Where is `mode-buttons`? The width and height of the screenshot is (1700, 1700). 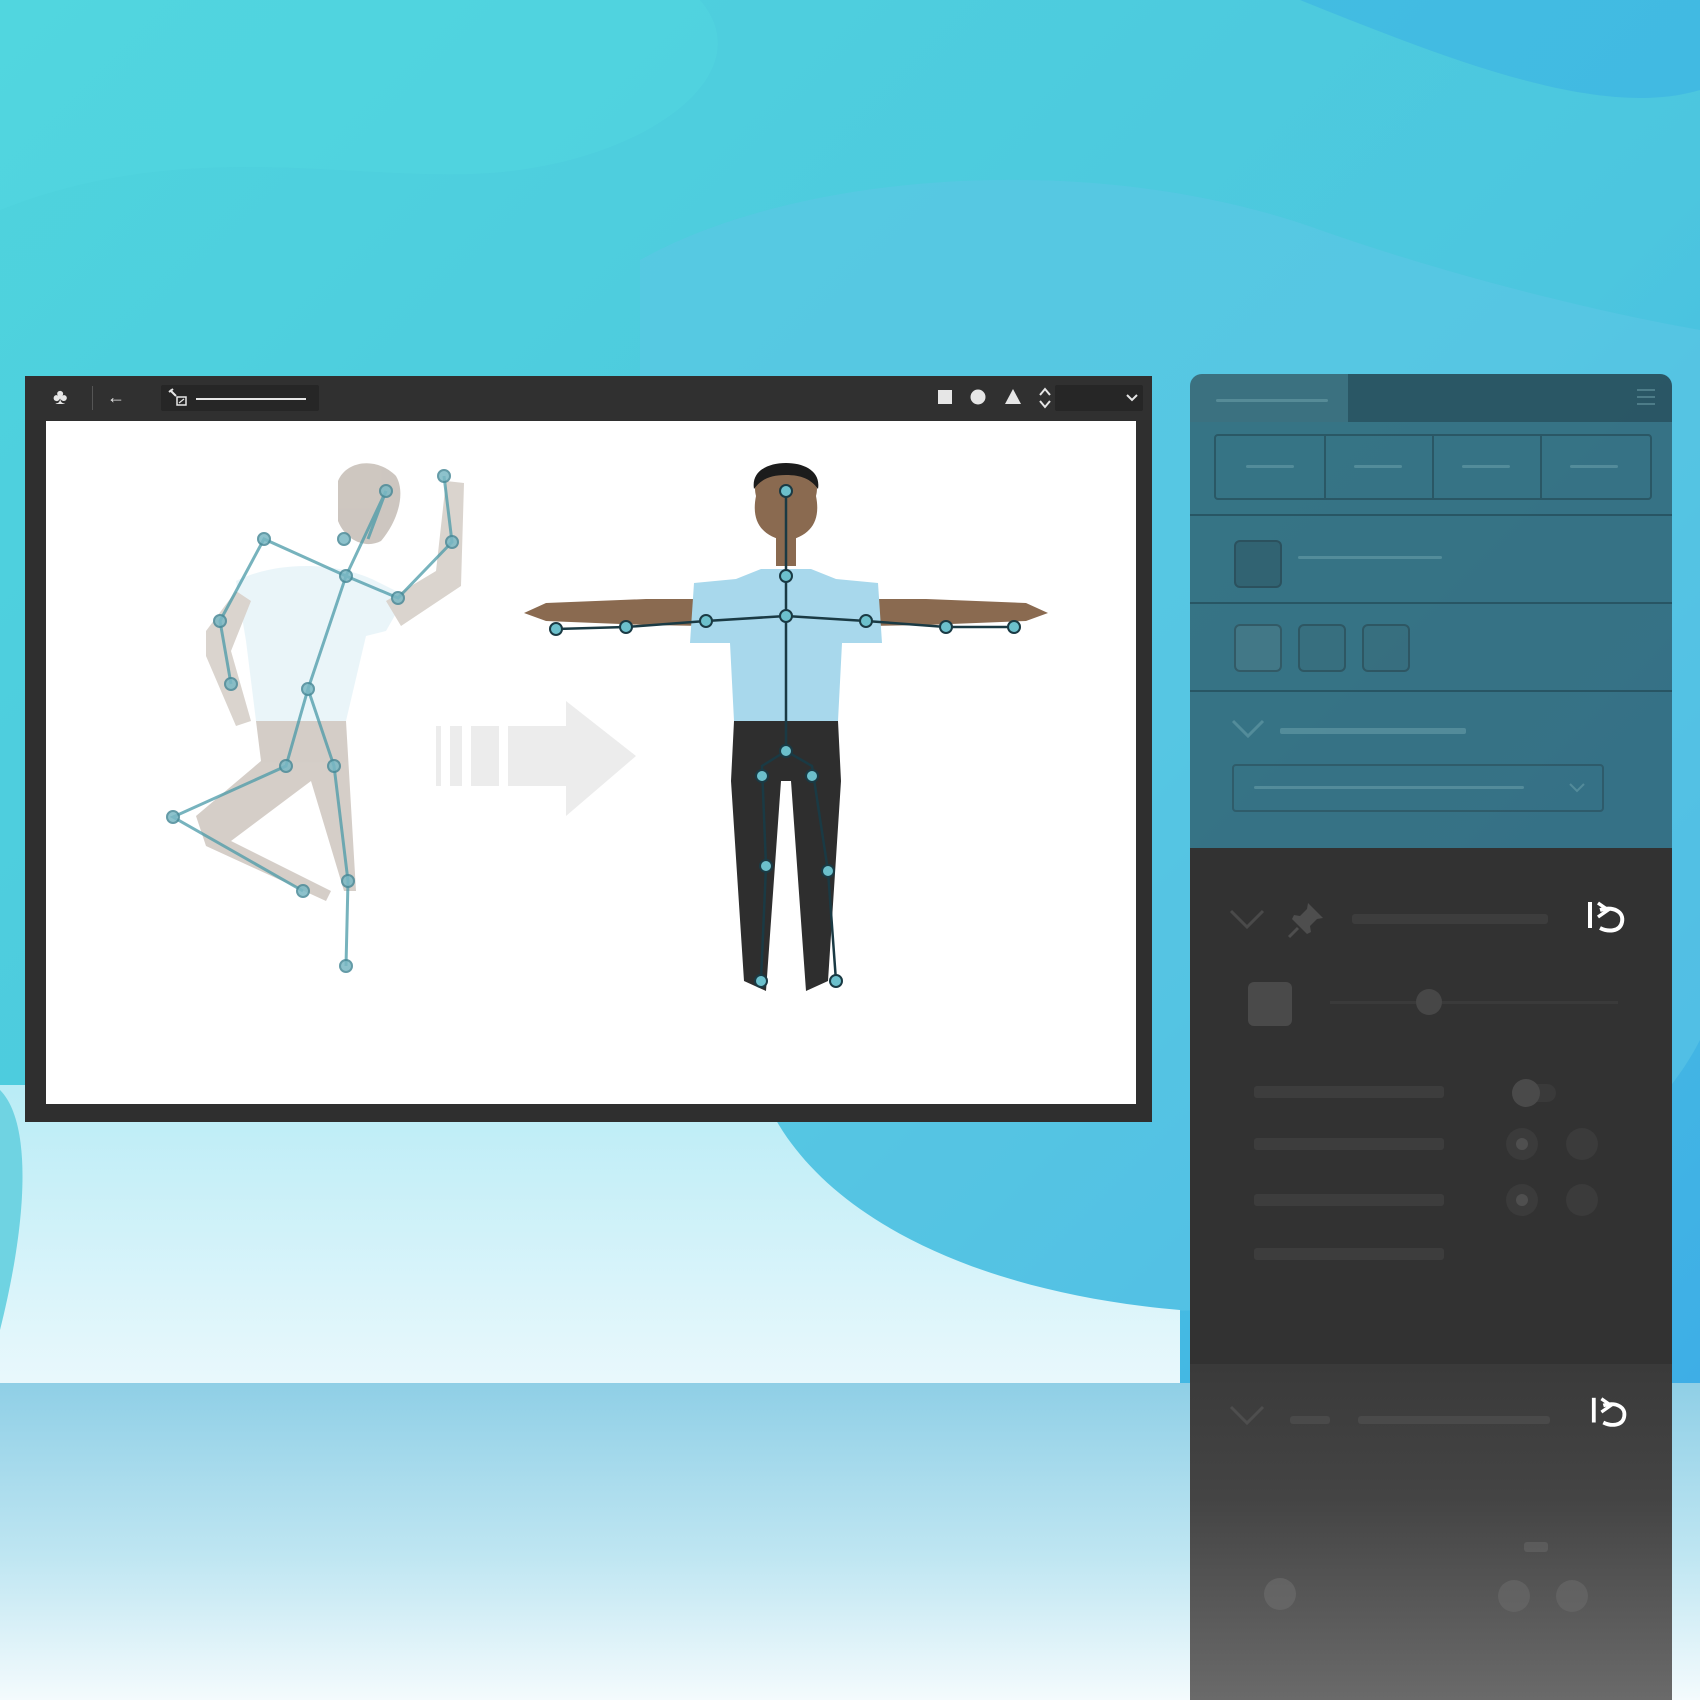
mode-buttons is located at coordinates (1433, 467).